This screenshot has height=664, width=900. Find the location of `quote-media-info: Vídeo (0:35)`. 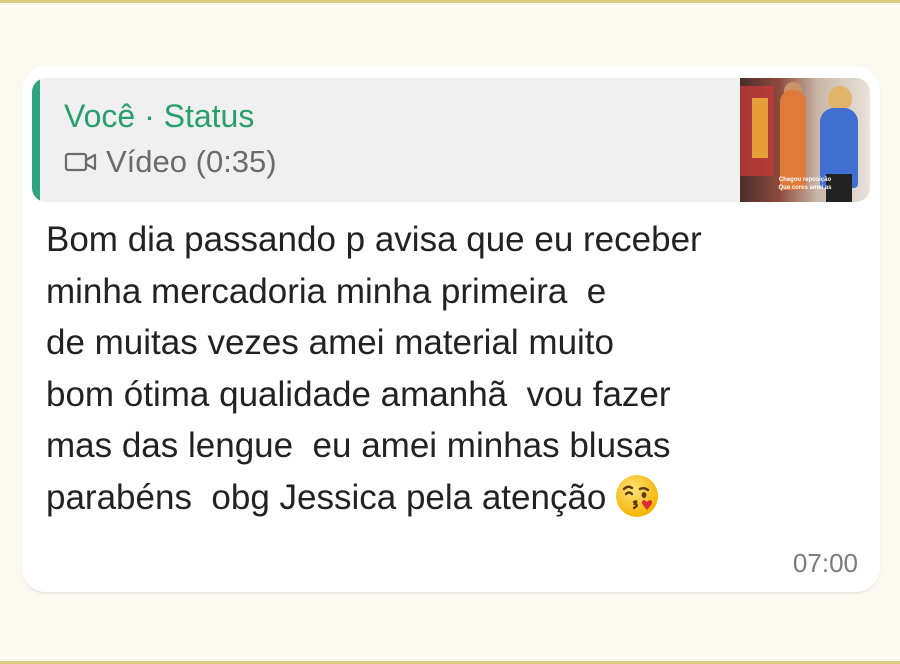

quote-media-info: Vídeo (0:35) is located at coordinates (170, 162).